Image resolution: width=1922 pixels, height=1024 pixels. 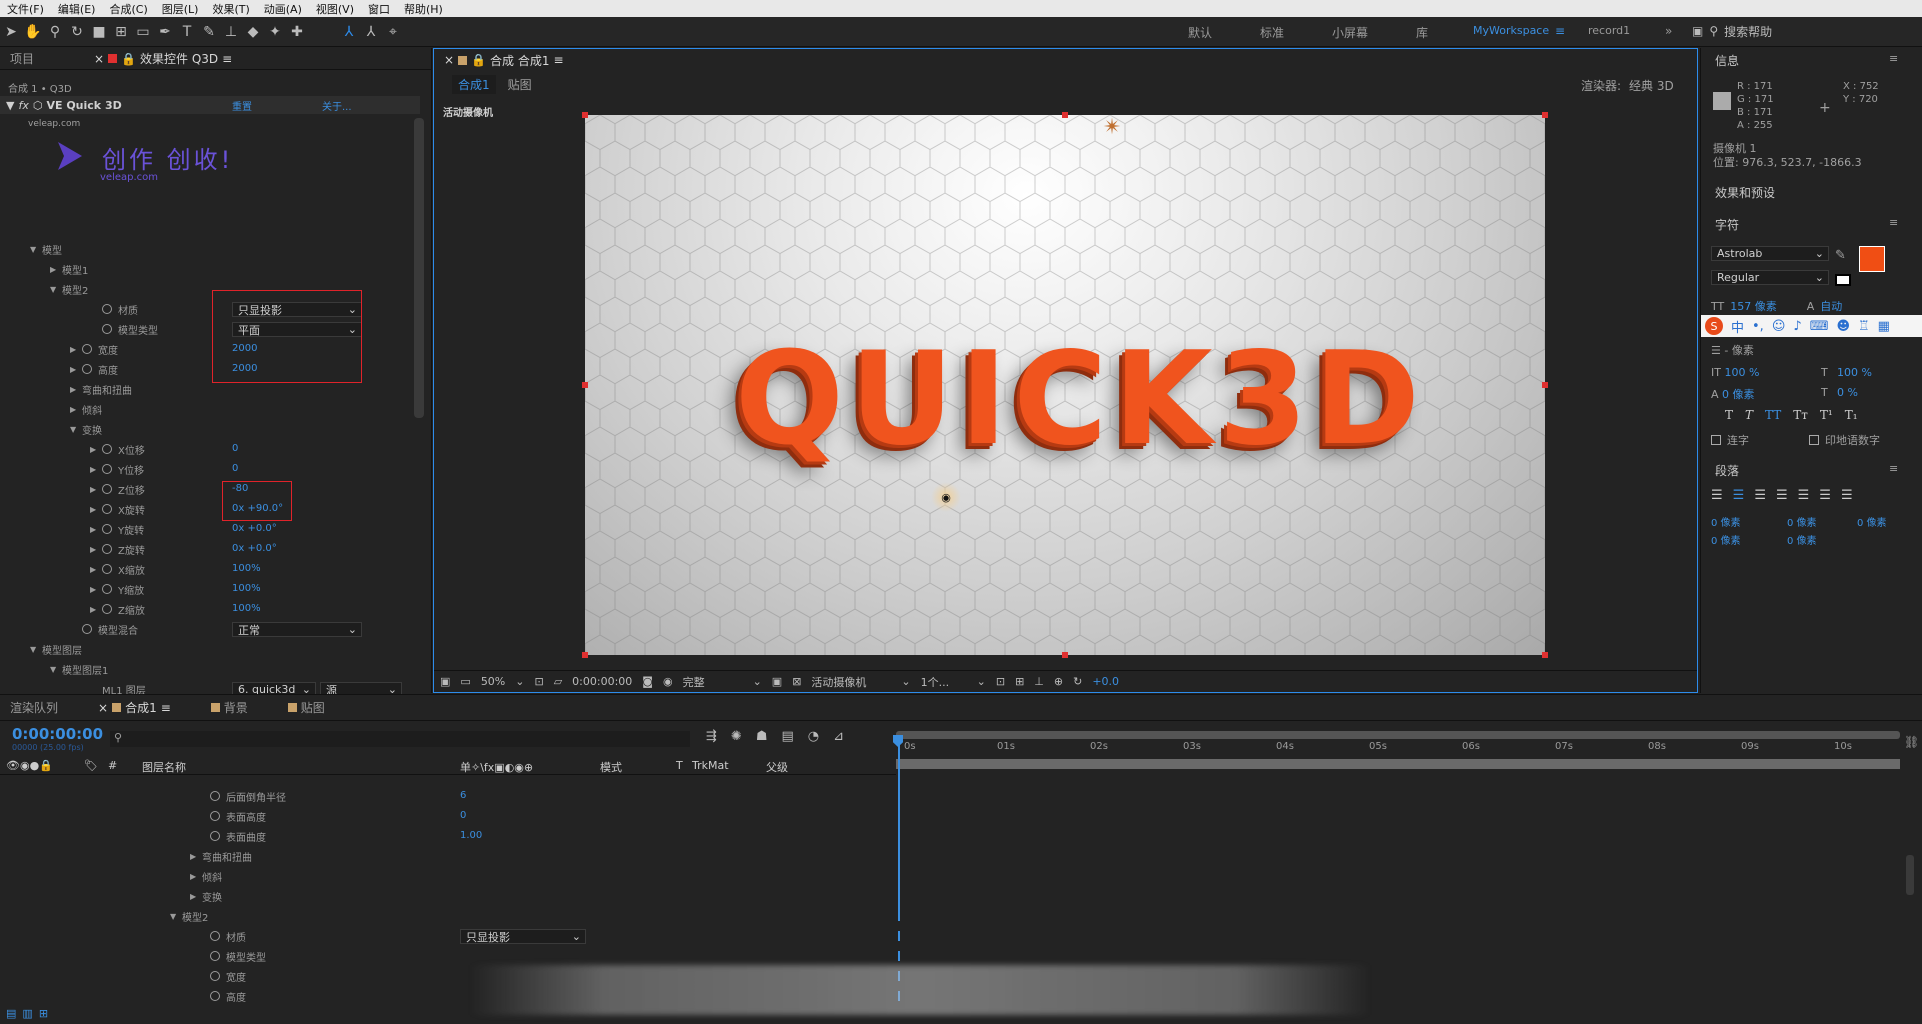 What do you see at coordinates (69, 269) in the screenshot?
I see `property-row: ▶ 模型1` at bounding box center [69, 269].